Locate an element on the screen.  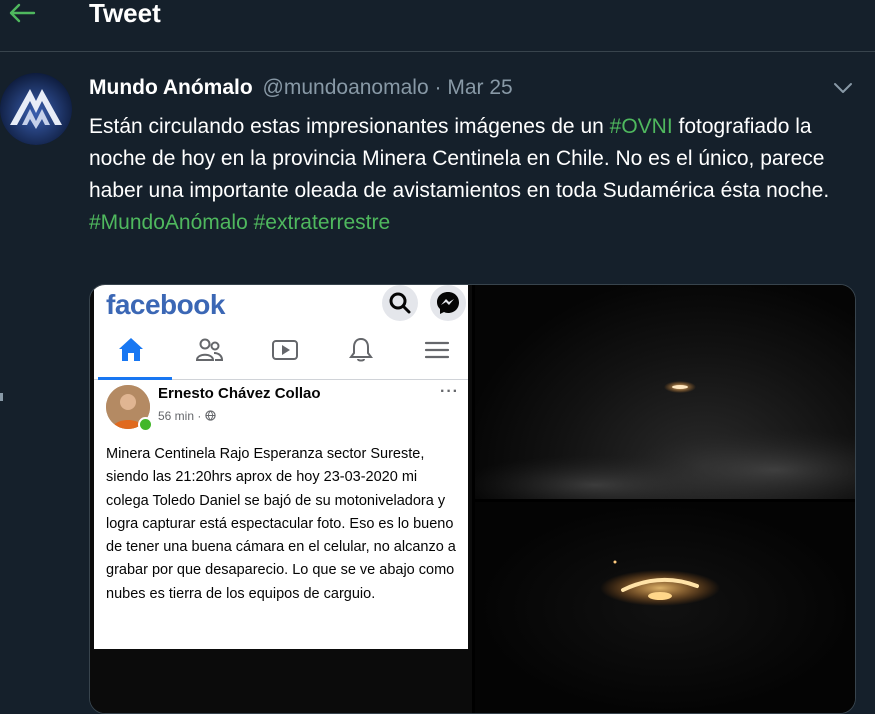
bell-icon is located at coordinates (361, 349).